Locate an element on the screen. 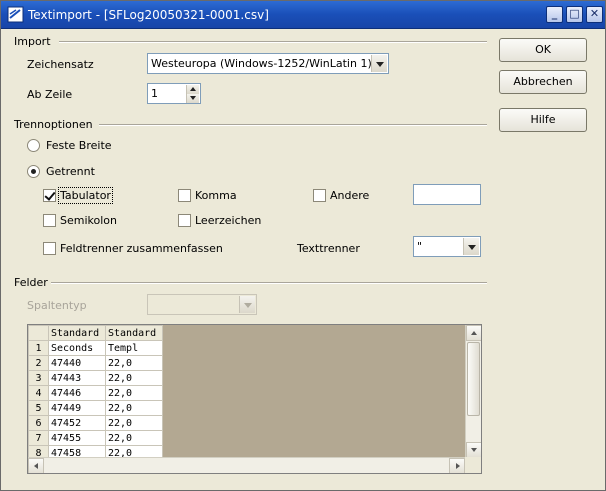 This screenshot has height=491, width=606. table-cell: 47452 is located at coordinates (77, 423).